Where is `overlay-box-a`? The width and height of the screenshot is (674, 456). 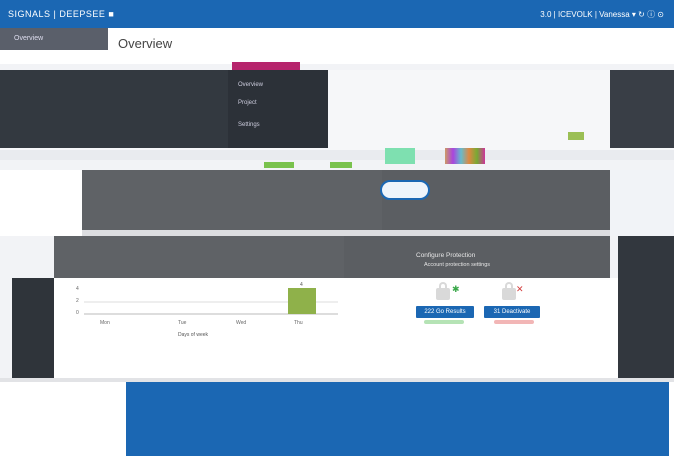
overlay-box-a is located at coordinates (199, 257).